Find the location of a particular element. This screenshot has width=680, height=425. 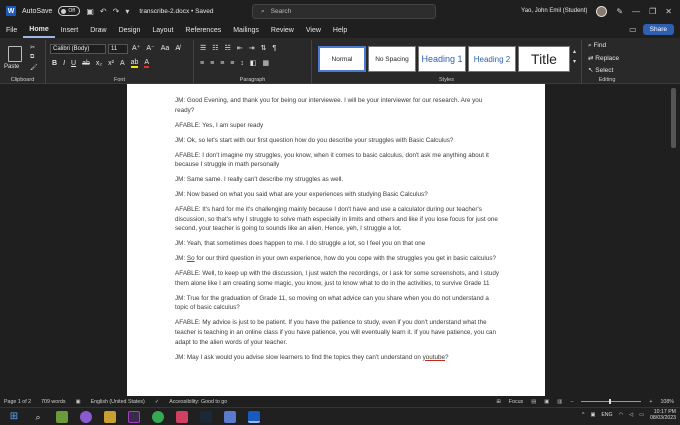

increase-indent-icon: ⇥ is located at coordinates (252, 48).